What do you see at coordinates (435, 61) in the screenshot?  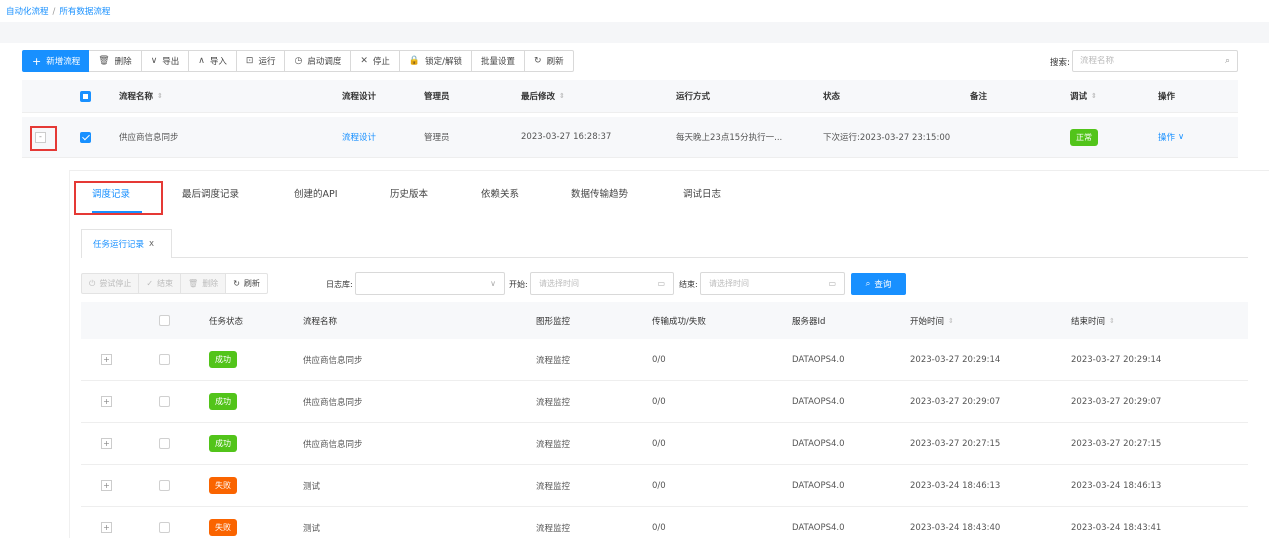 I see `lock-unlock-button: 🔒 锁定/解锁` at bounding box center [435, 61].